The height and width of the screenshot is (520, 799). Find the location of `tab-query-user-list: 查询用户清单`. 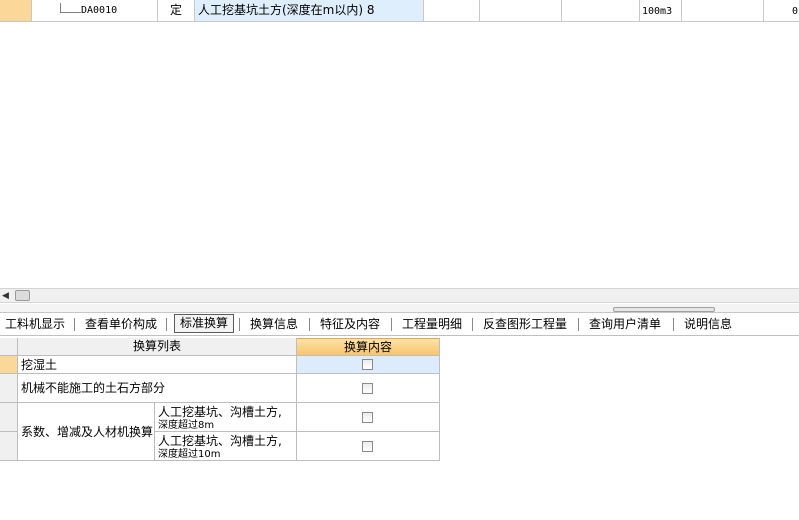

tab-query-user-list: 查询用户清单 is located at coordinates (625, 324).